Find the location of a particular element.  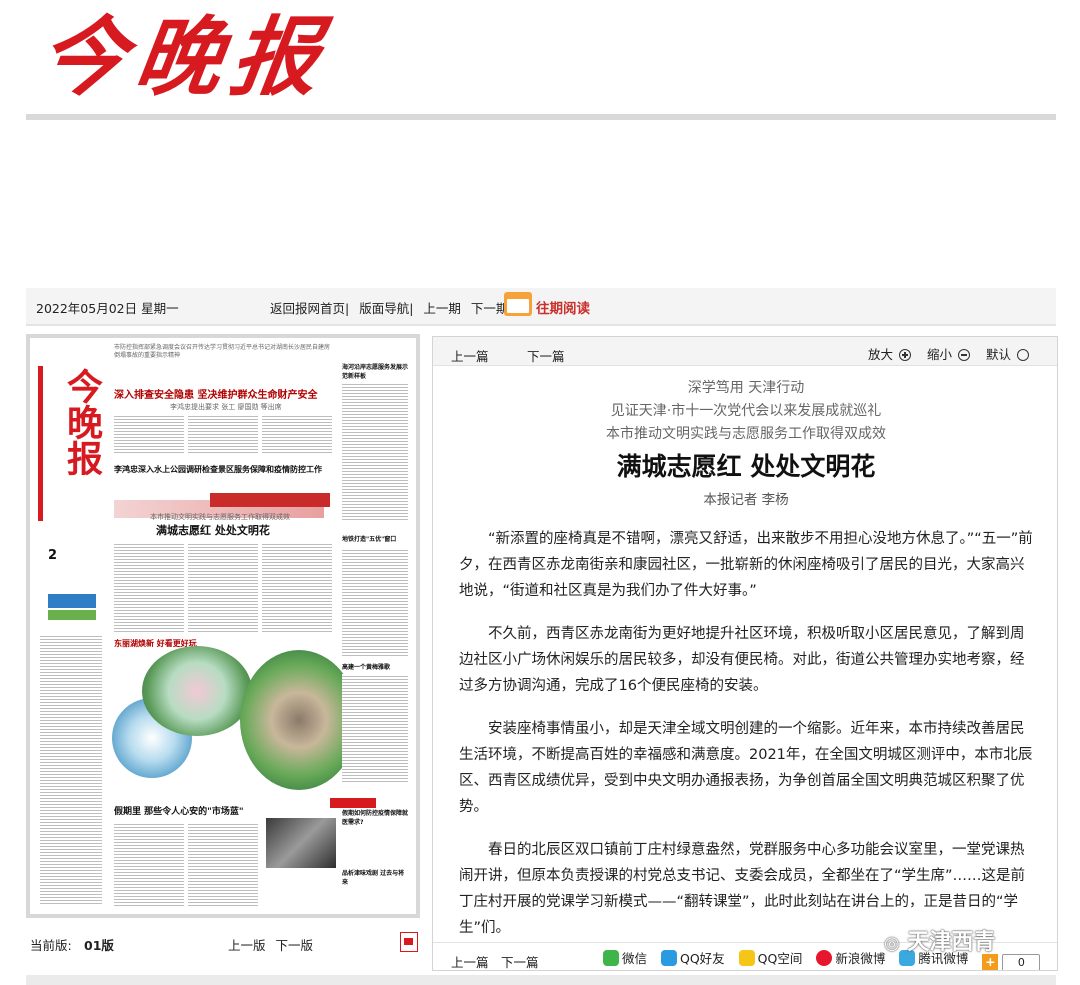

thumb-weather is located at coordinates (72, 601).